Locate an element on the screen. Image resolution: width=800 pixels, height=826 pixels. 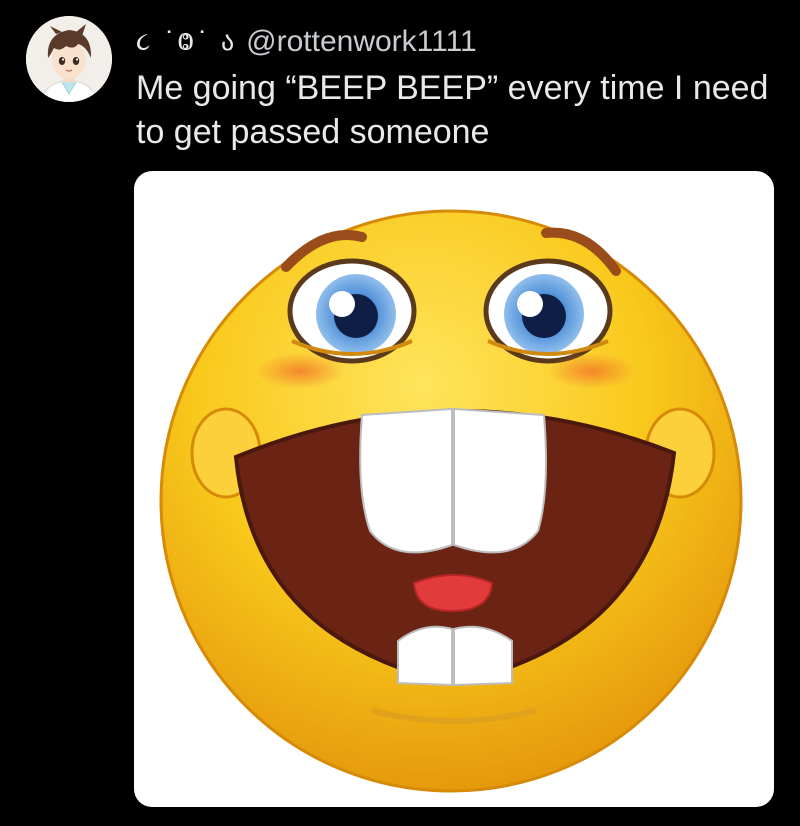
avatar is located at coordinates (69, 59).